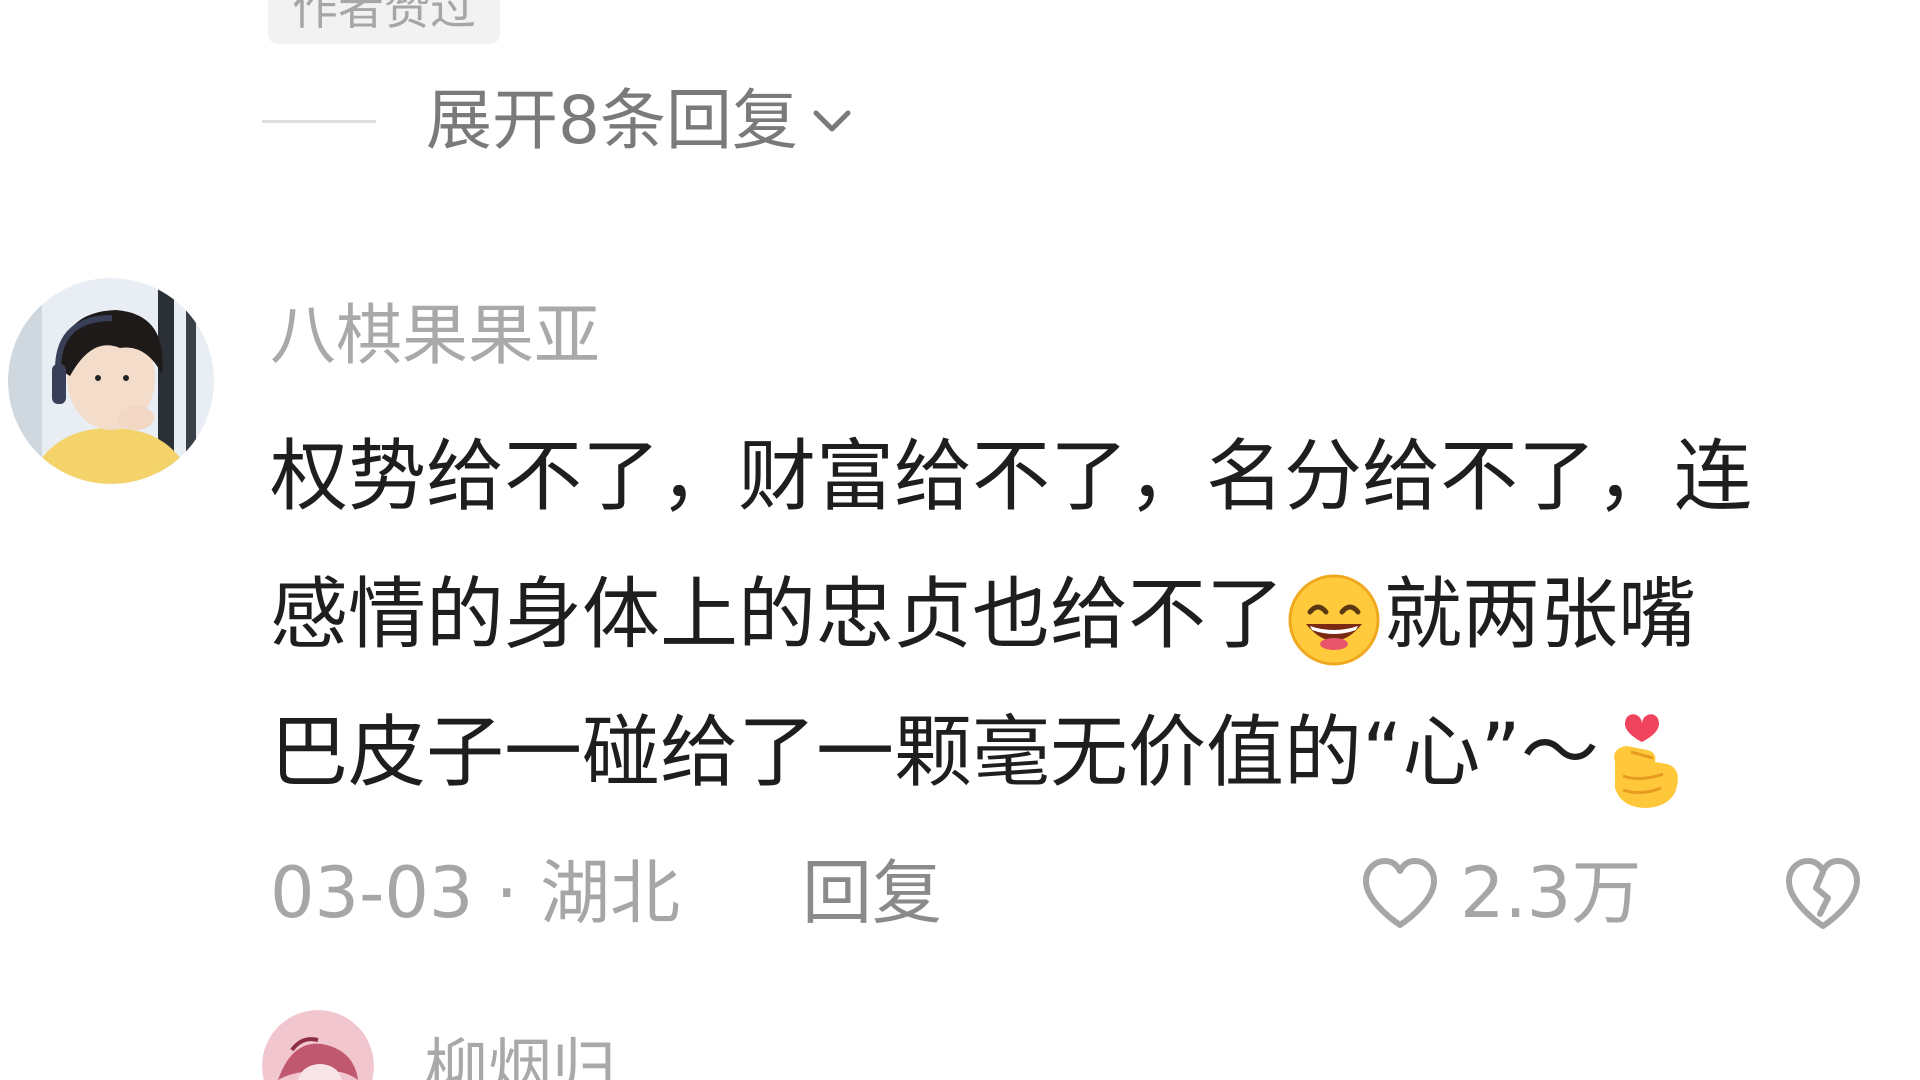  Describe the element at coordinates (319, 121) in the screenshot. I see `reply-thread-line` at that location.